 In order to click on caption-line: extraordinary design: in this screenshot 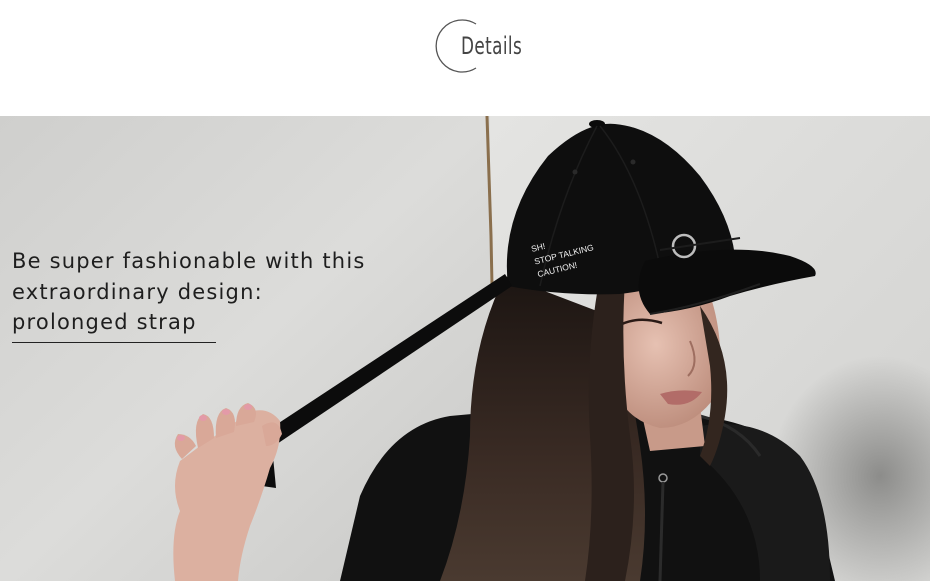, I will do `click(137, 291)`.